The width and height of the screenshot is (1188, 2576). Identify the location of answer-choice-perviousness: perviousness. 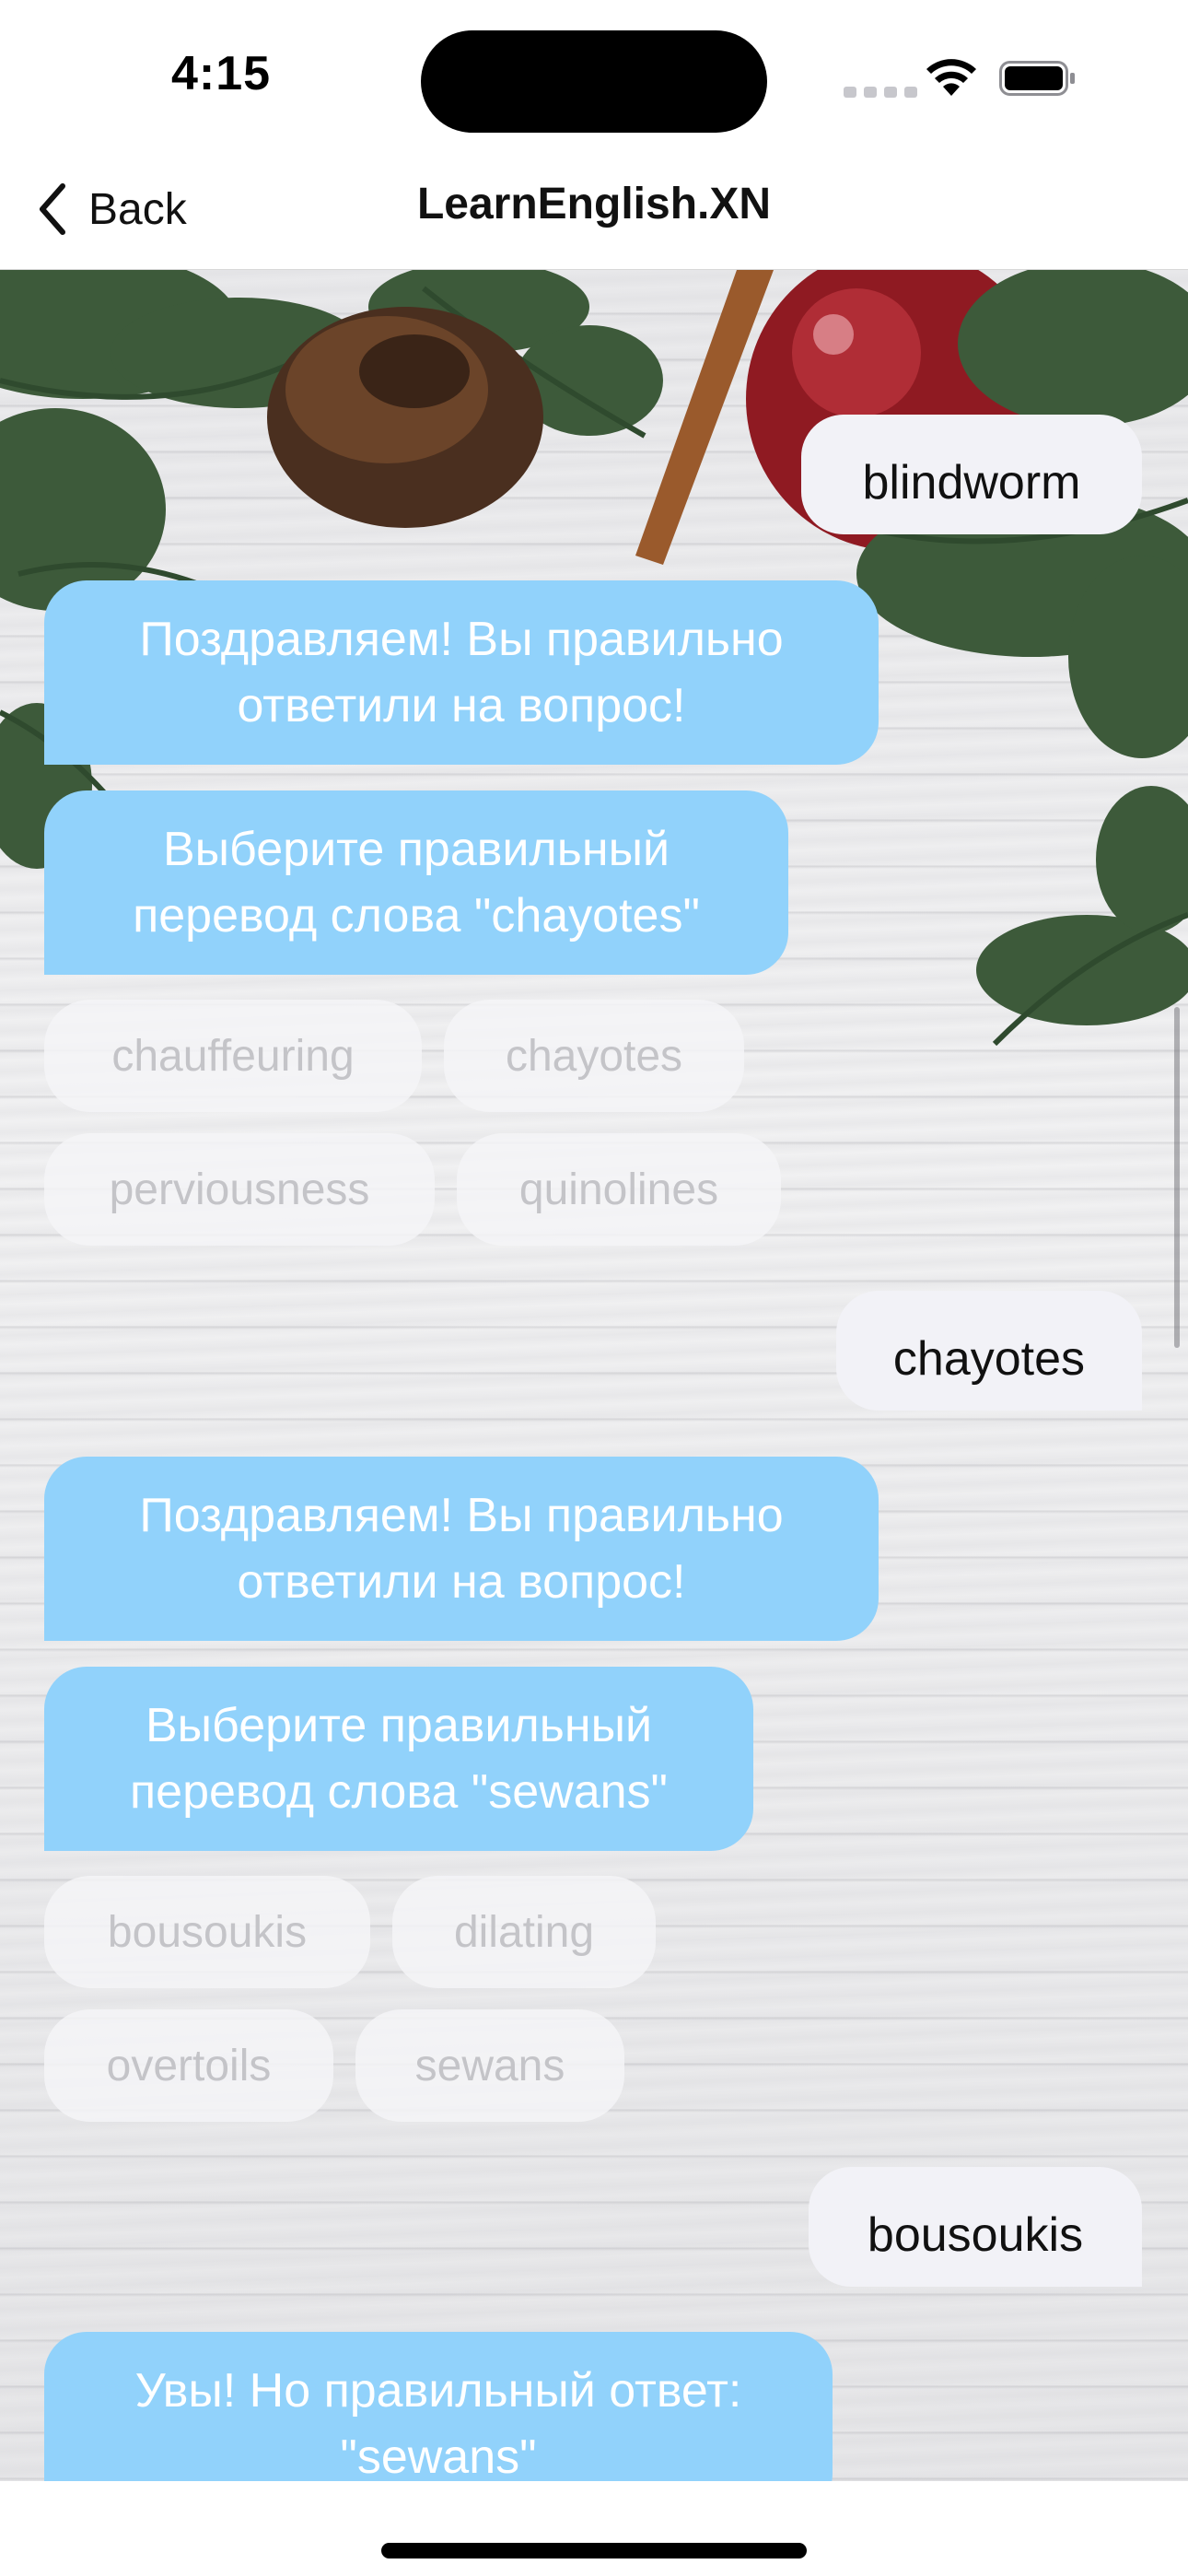
(239, 1189).